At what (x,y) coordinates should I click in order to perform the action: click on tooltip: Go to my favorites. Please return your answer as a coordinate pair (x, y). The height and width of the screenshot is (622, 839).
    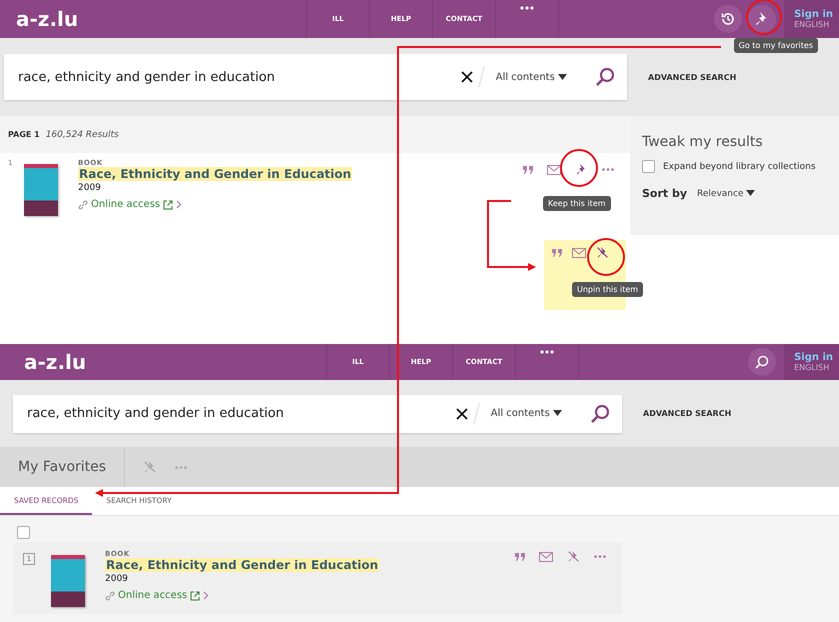
    Looking at the image, I should click on (776, 45).